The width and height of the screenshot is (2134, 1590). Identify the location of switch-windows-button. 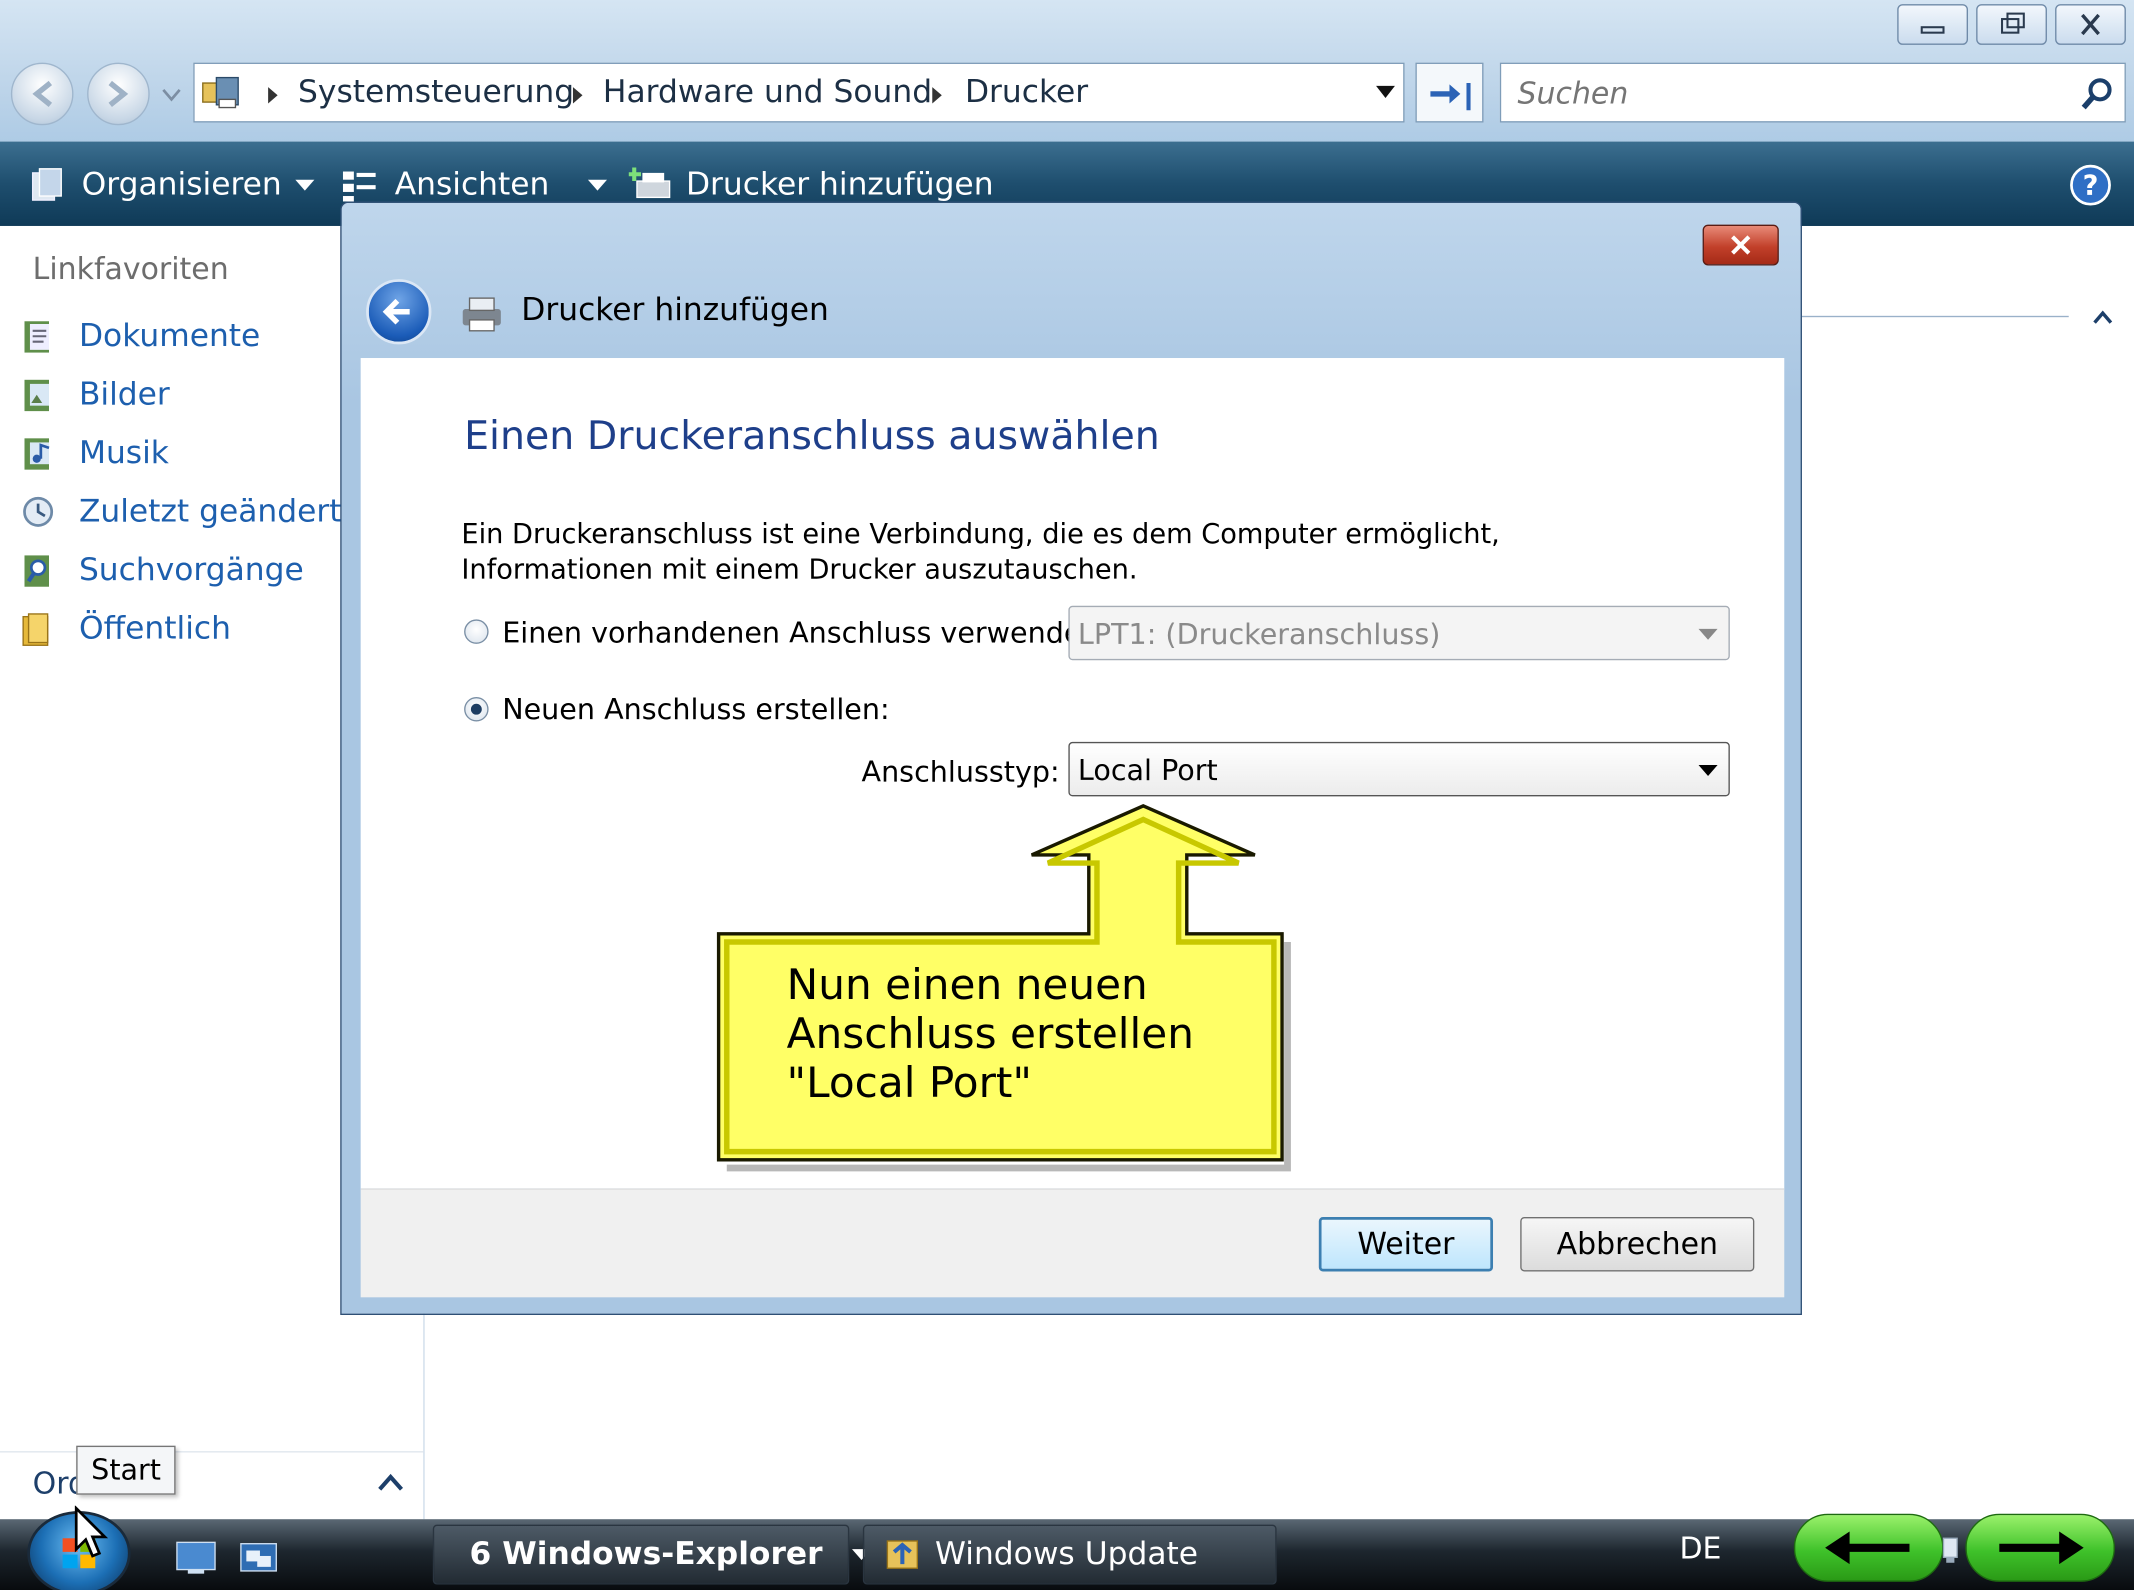
(259, 1557).